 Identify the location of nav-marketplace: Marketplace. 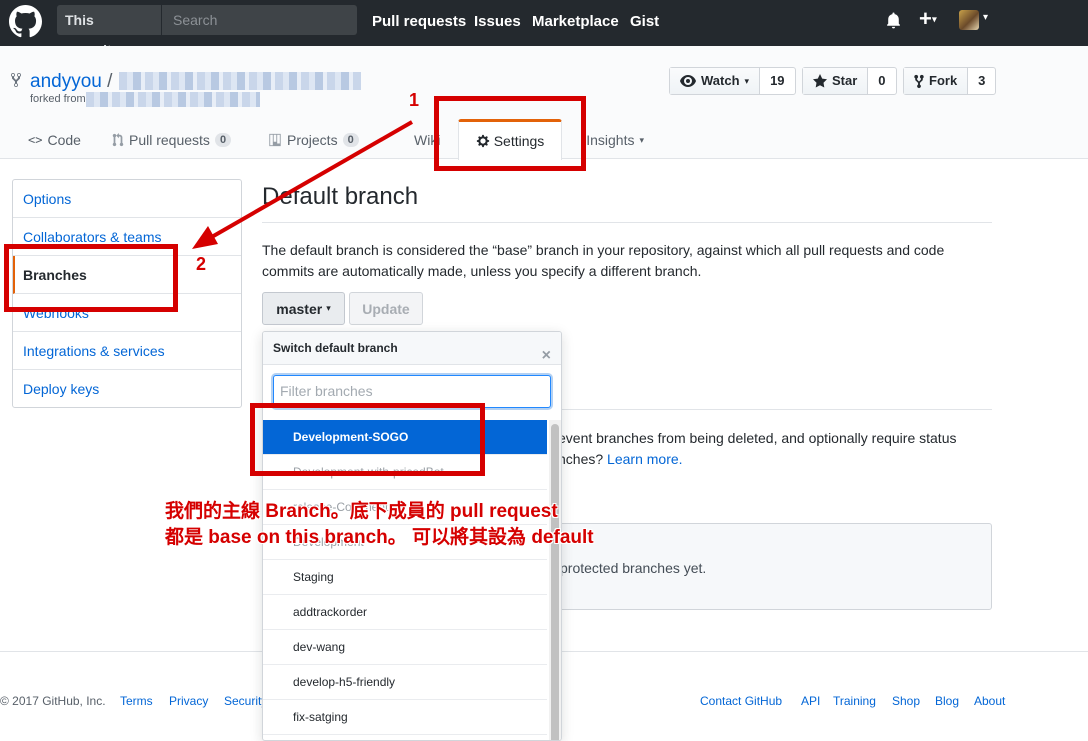
(575, 21).